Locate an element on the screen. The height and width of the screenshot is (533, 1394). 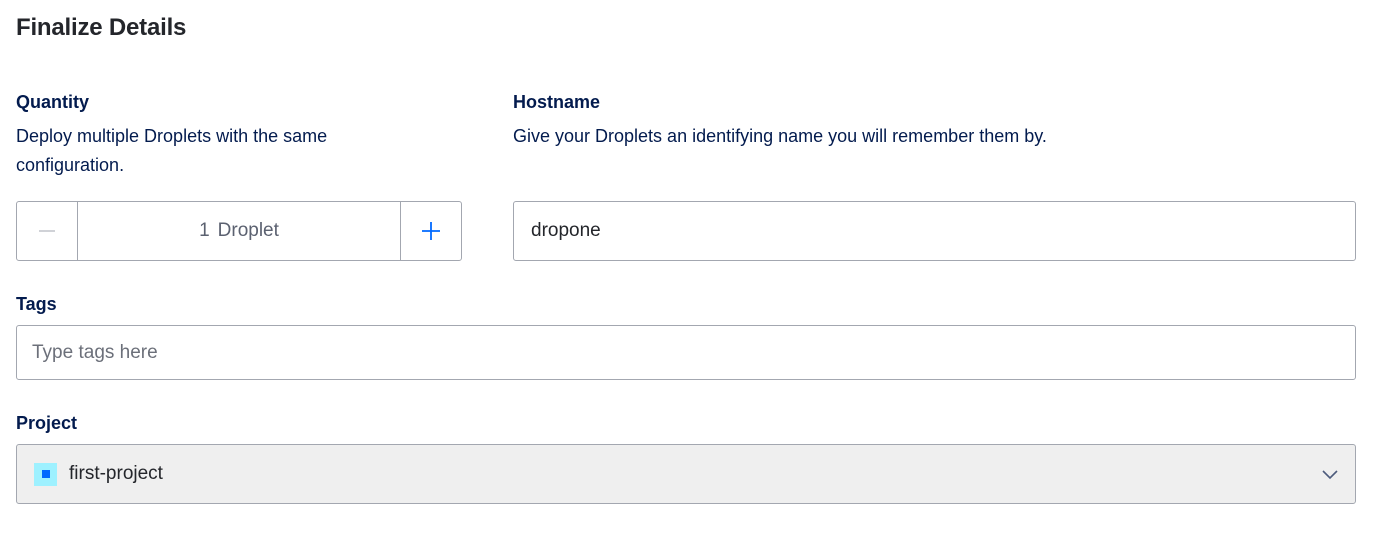
increment-button is located at coordinates (430, 231).